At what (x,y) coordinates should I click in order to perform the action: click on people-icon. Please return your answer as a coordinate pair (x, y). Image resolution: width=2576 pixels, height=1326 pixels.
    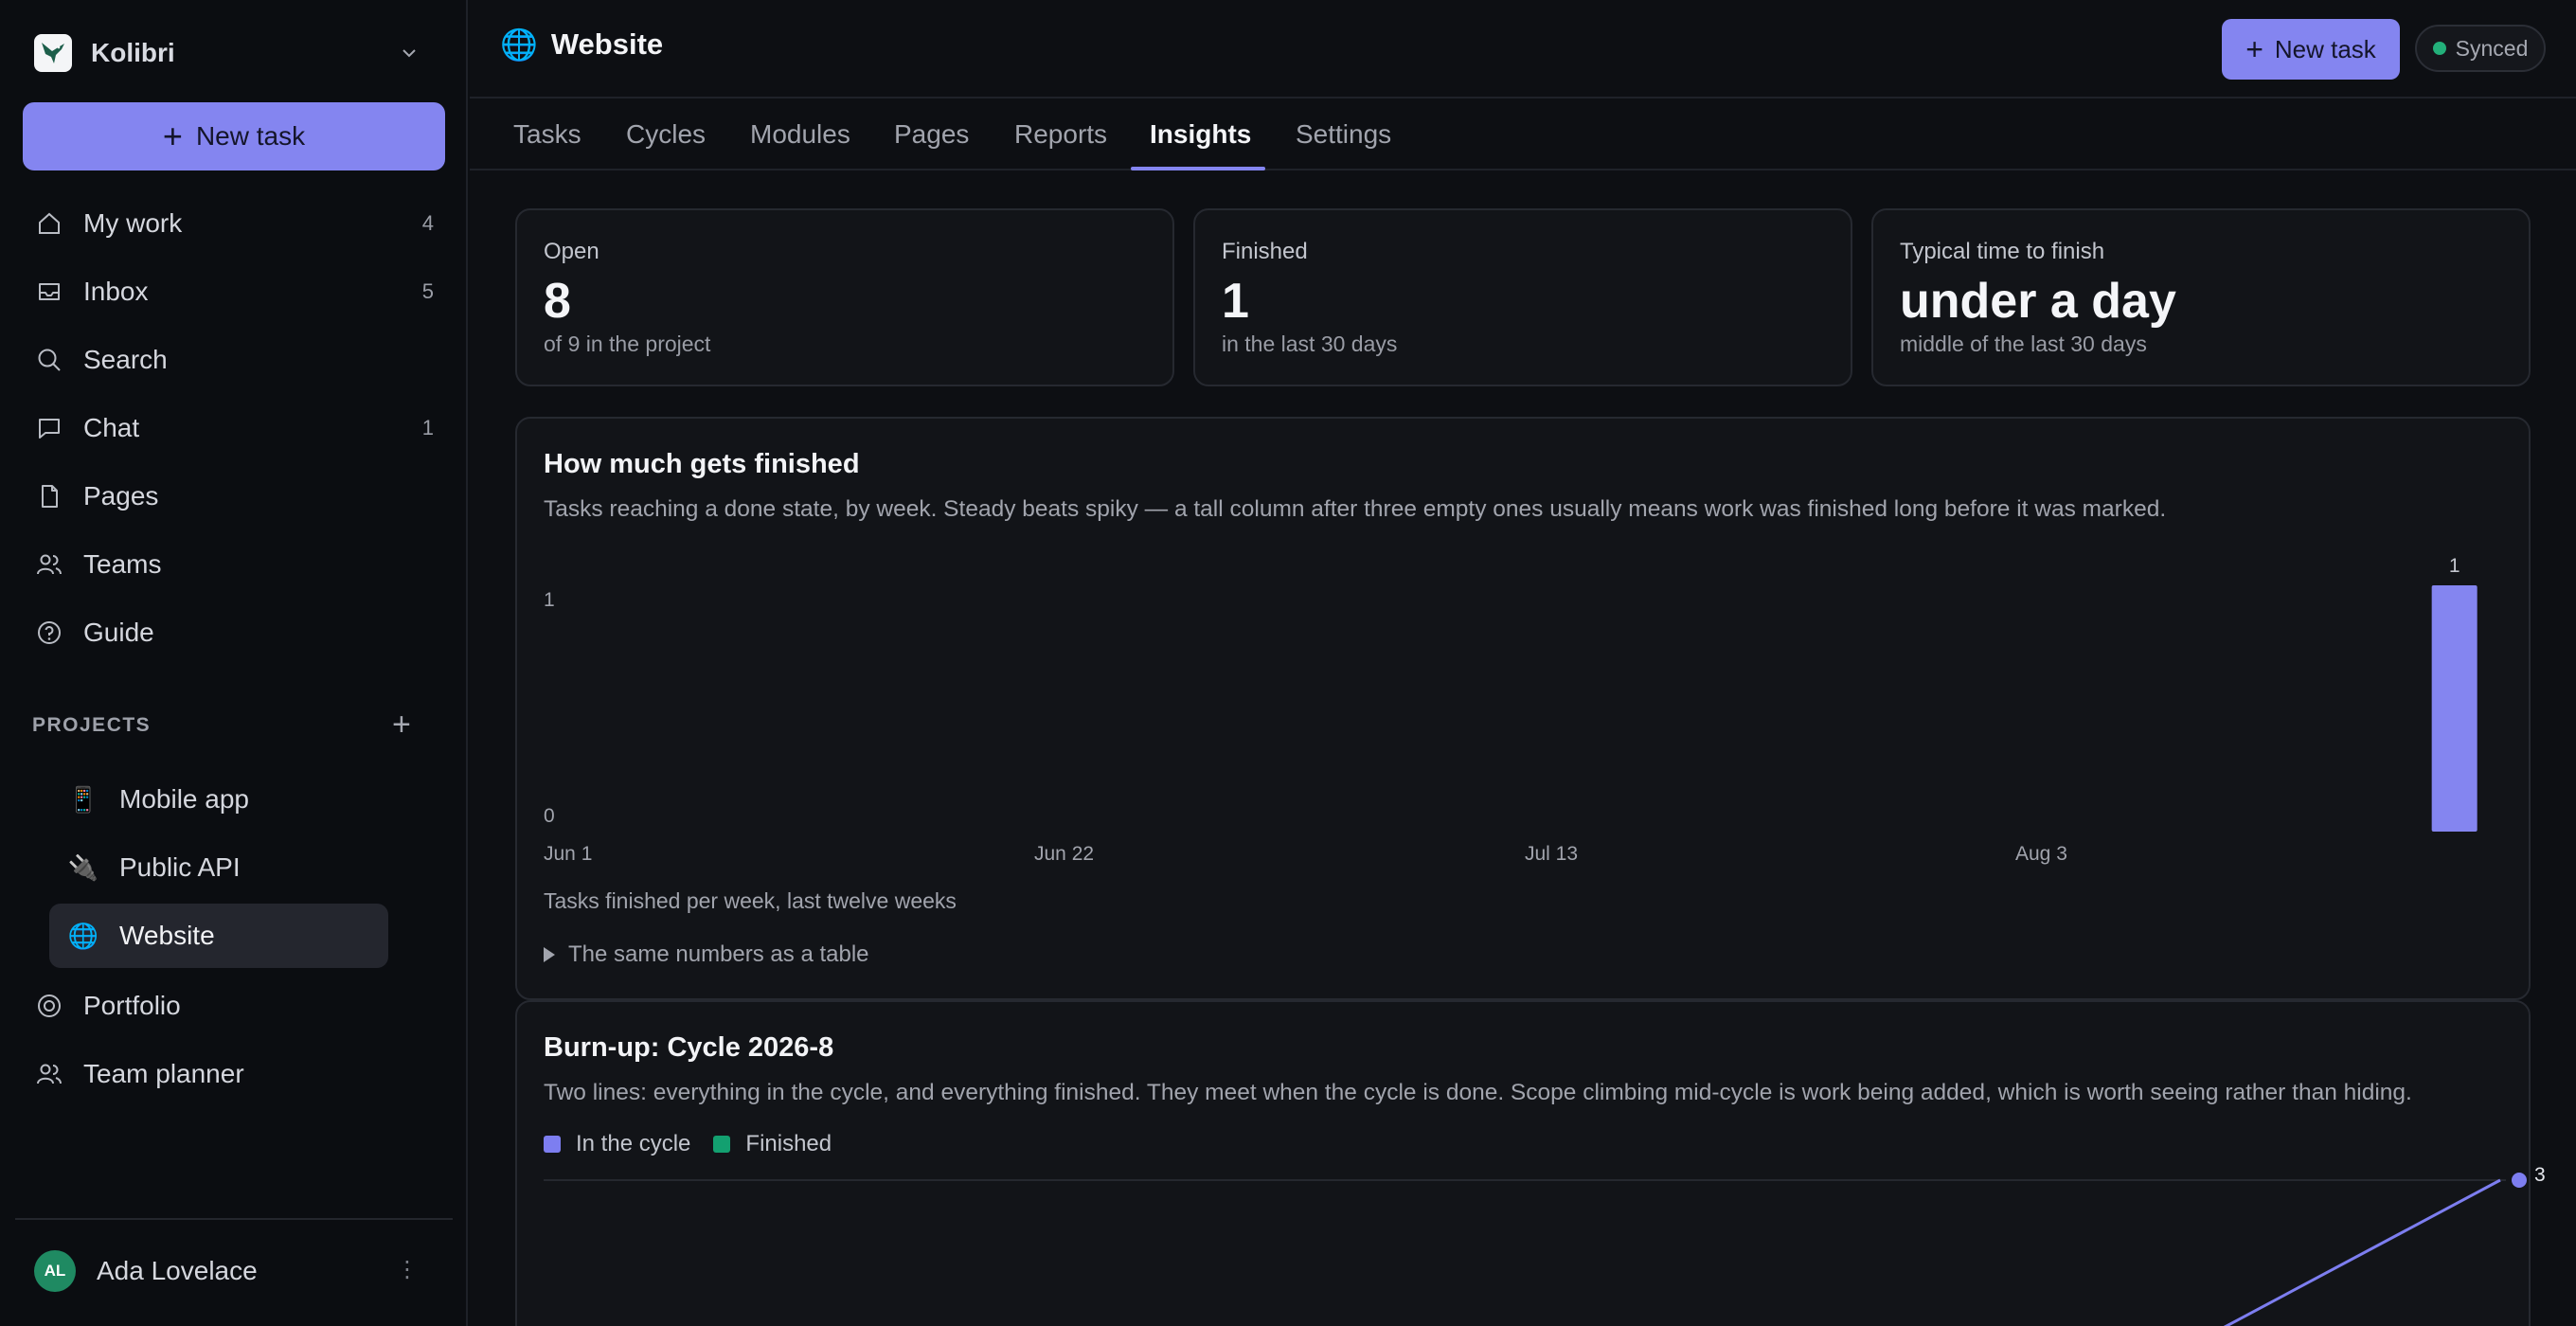
    Looking at the image, I should click on (49, 1074).